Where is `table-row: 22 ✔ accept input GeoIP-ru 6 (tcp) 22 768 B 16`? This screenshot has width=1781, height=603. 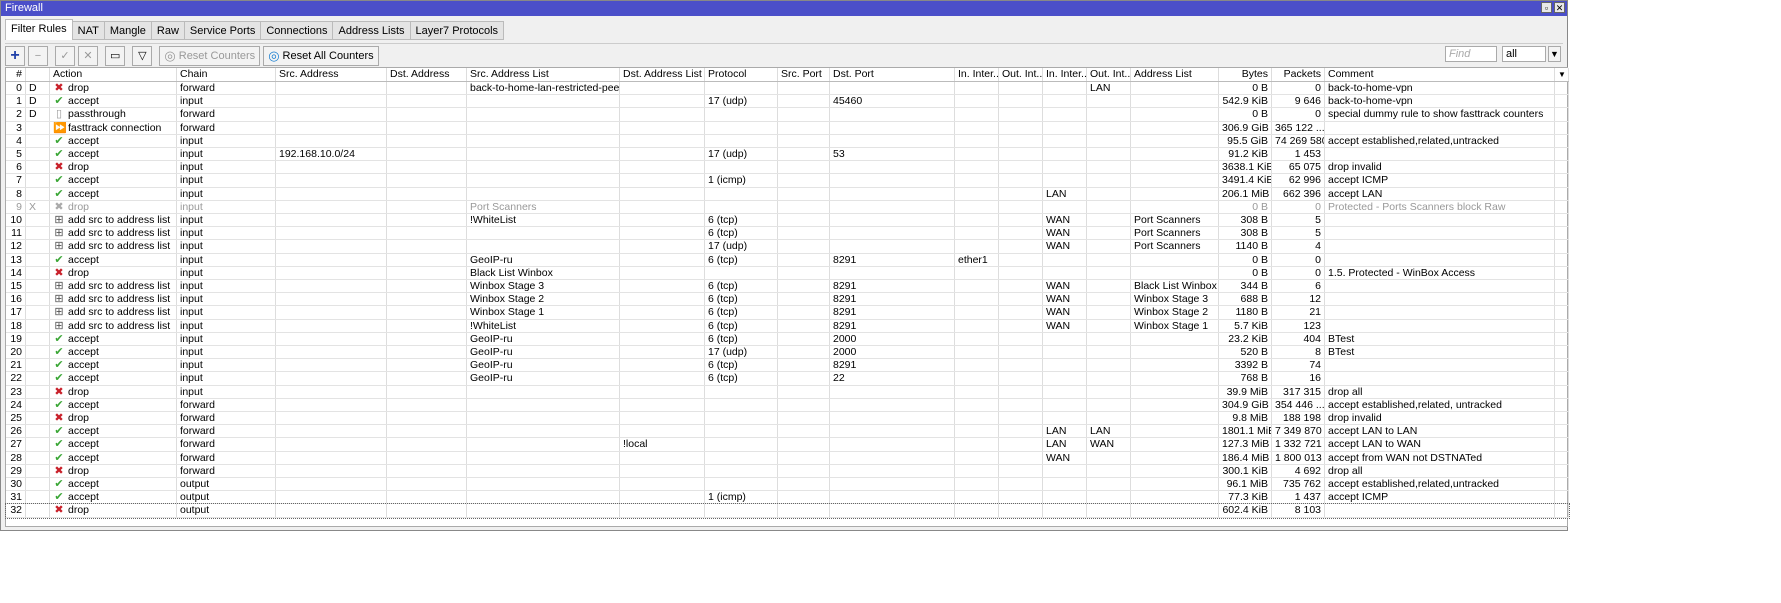 table-row: 22 ✔ accept input GeoIP-ru 6 (tcp) 22 768 B 16 is located at coordinates (787, 379).